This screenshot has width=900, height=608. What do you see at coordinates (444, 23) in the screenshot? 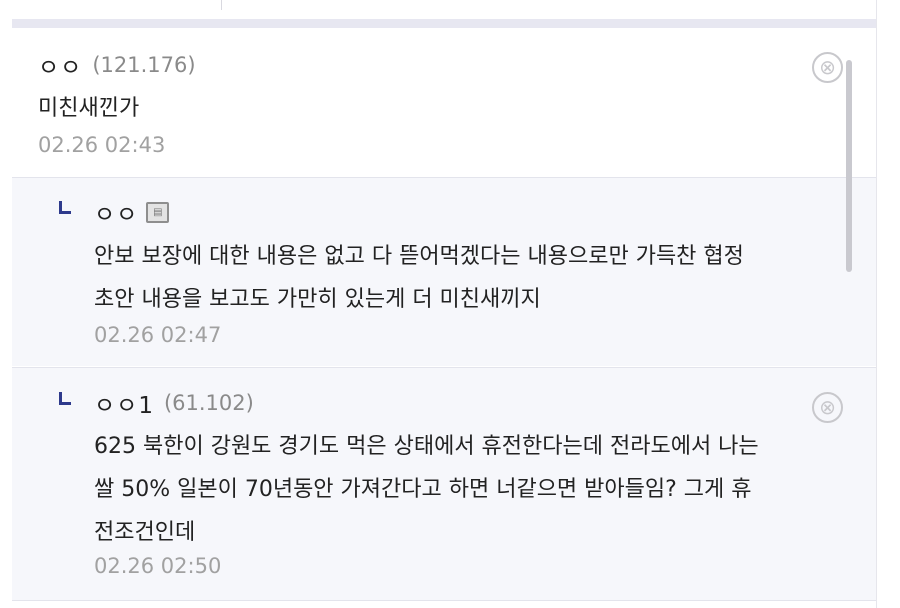
I see `section-separator` at bounding box center [444, 23].